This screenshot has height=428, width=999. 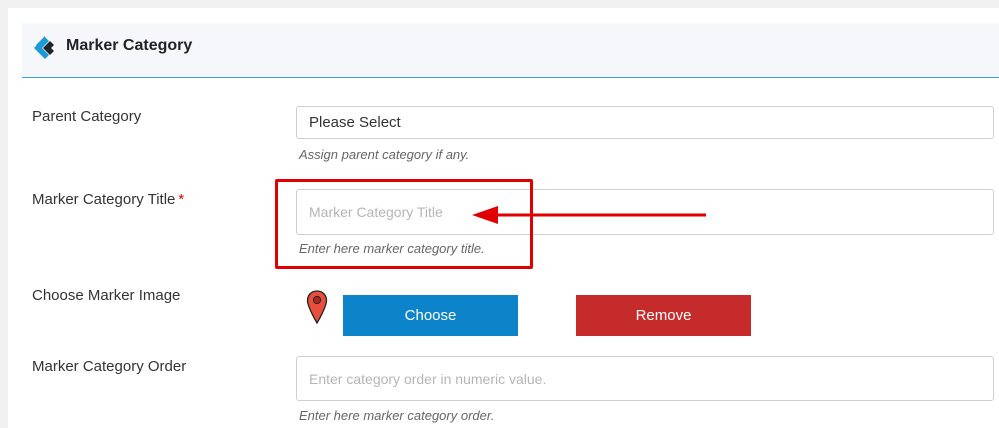 What do you see at coordinates (428, 378) in the screenshot?
I see `order-placeholder: Enter category order in numeric value.` at bounding box center [428, 378].